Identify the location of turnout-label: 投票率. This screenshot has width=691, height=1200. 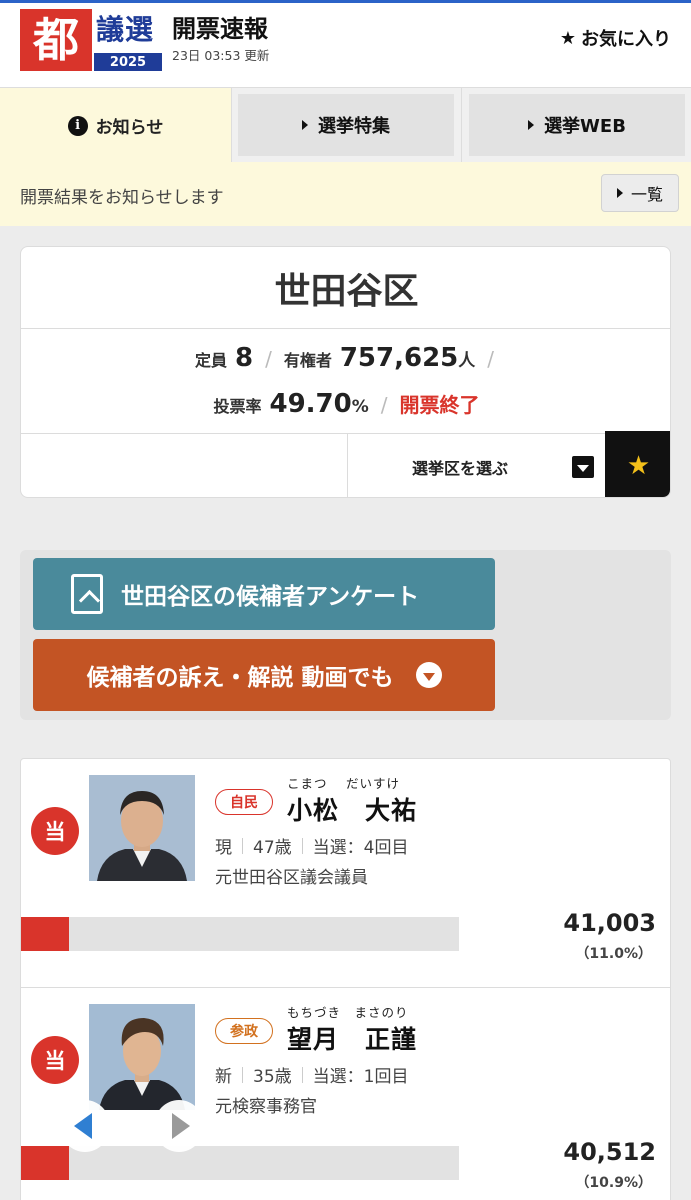
(237, 406).